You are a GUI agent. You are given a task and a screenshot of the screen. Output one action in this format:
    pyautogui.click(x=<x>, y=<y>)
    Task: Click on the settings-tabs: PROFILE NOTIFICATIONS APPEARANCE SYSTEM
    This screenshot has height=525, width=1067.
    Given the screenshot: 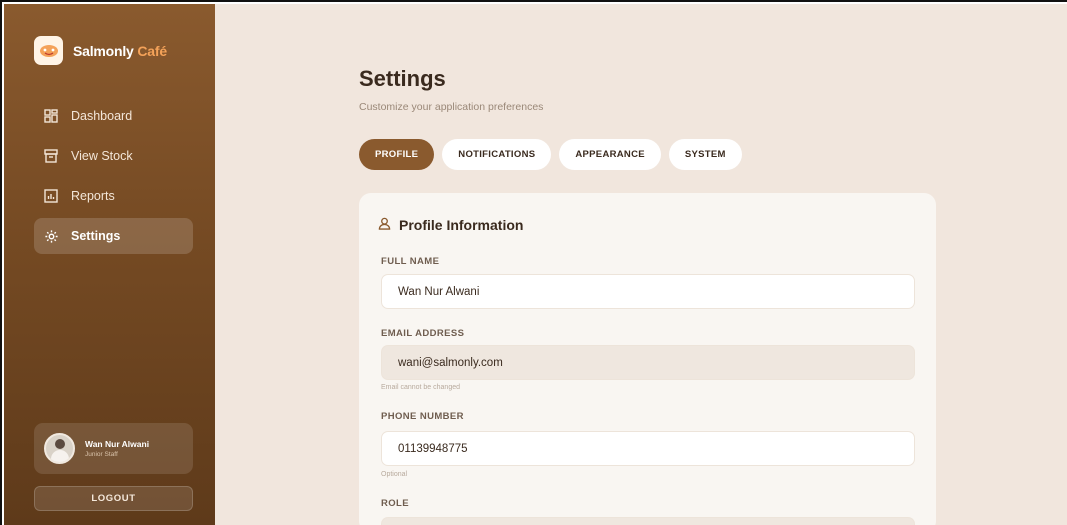 What is the action you would take?
    pyautogui.click(x=550, y=154)
    